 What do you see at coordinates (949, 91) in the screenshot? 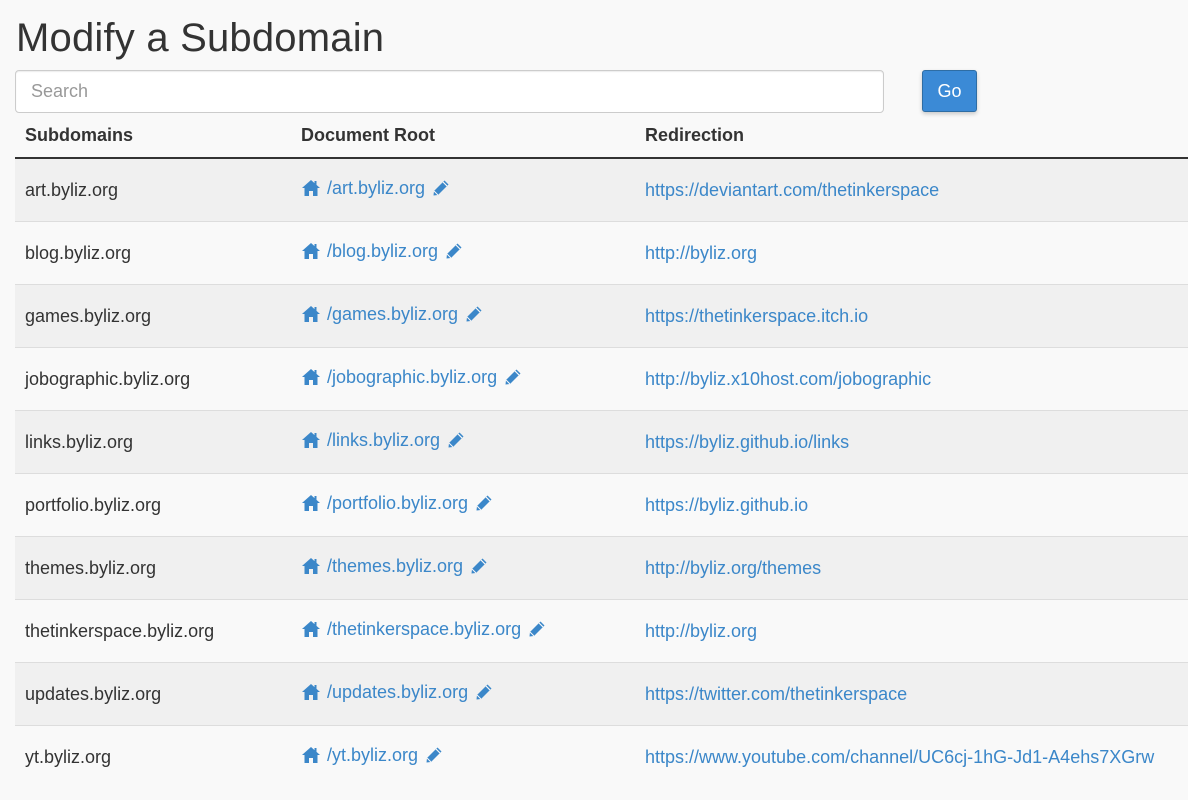
I see `go-button: Go` at bounding box center [949, 91].